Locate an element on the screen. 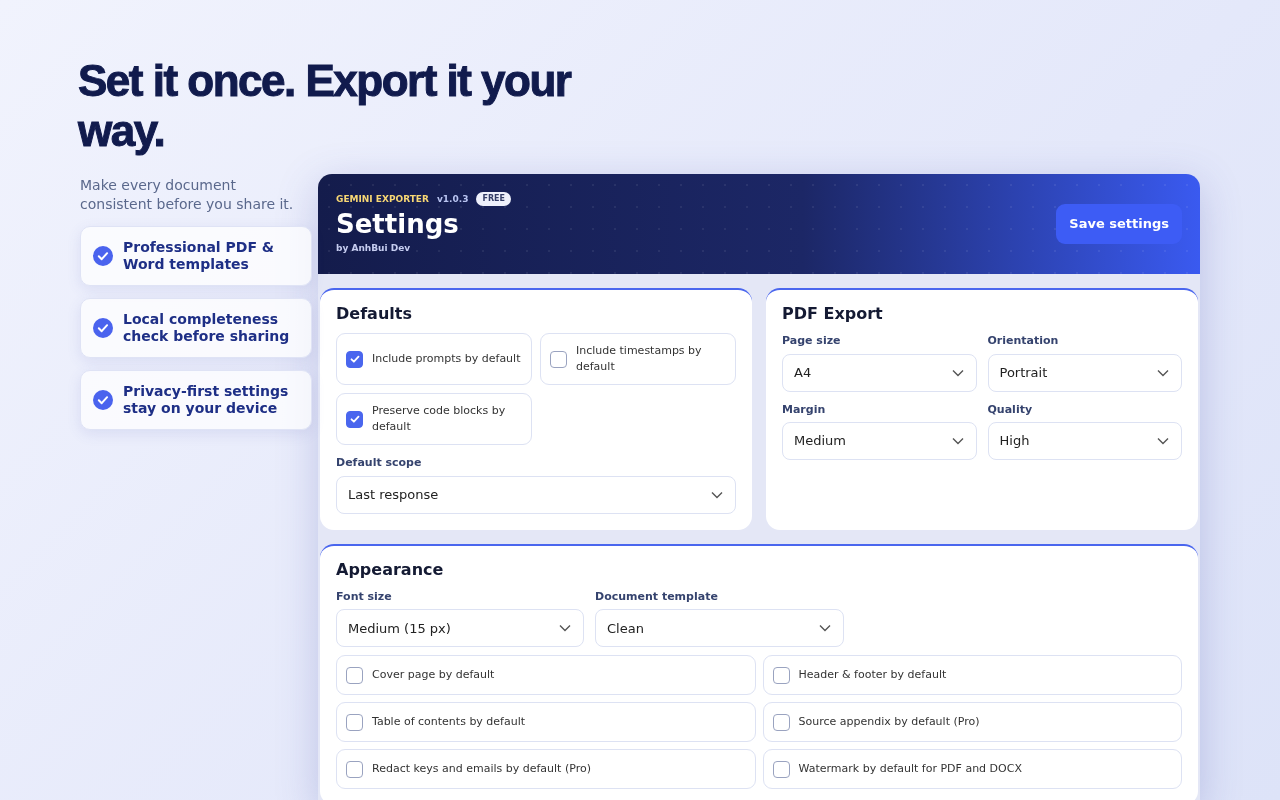  option-label: Redact keys and emails by default (Pro) is located at coordinates (481, 769).